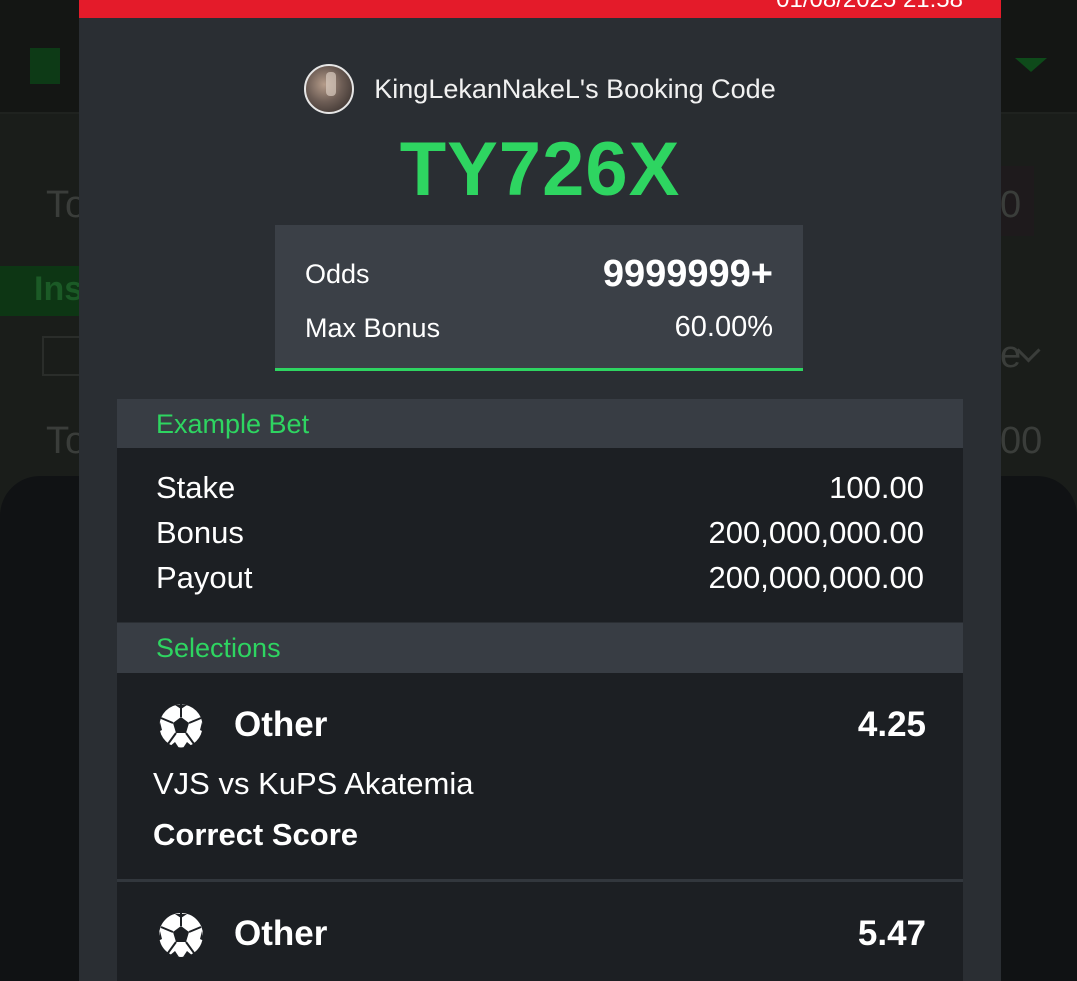  I want to click on selection-market: Correct Score, so click(256, 834).